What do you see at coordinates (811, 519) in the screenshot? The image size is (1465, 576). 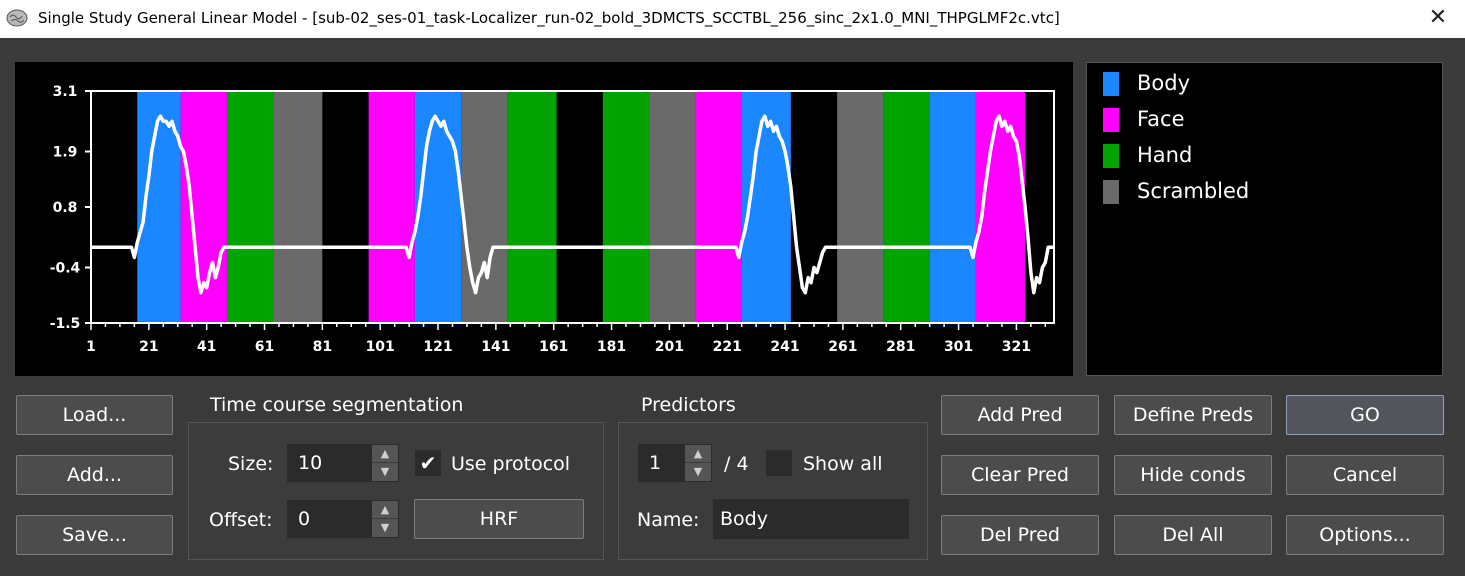 I see `predictor-name-input` at bounding box center [811, 519].